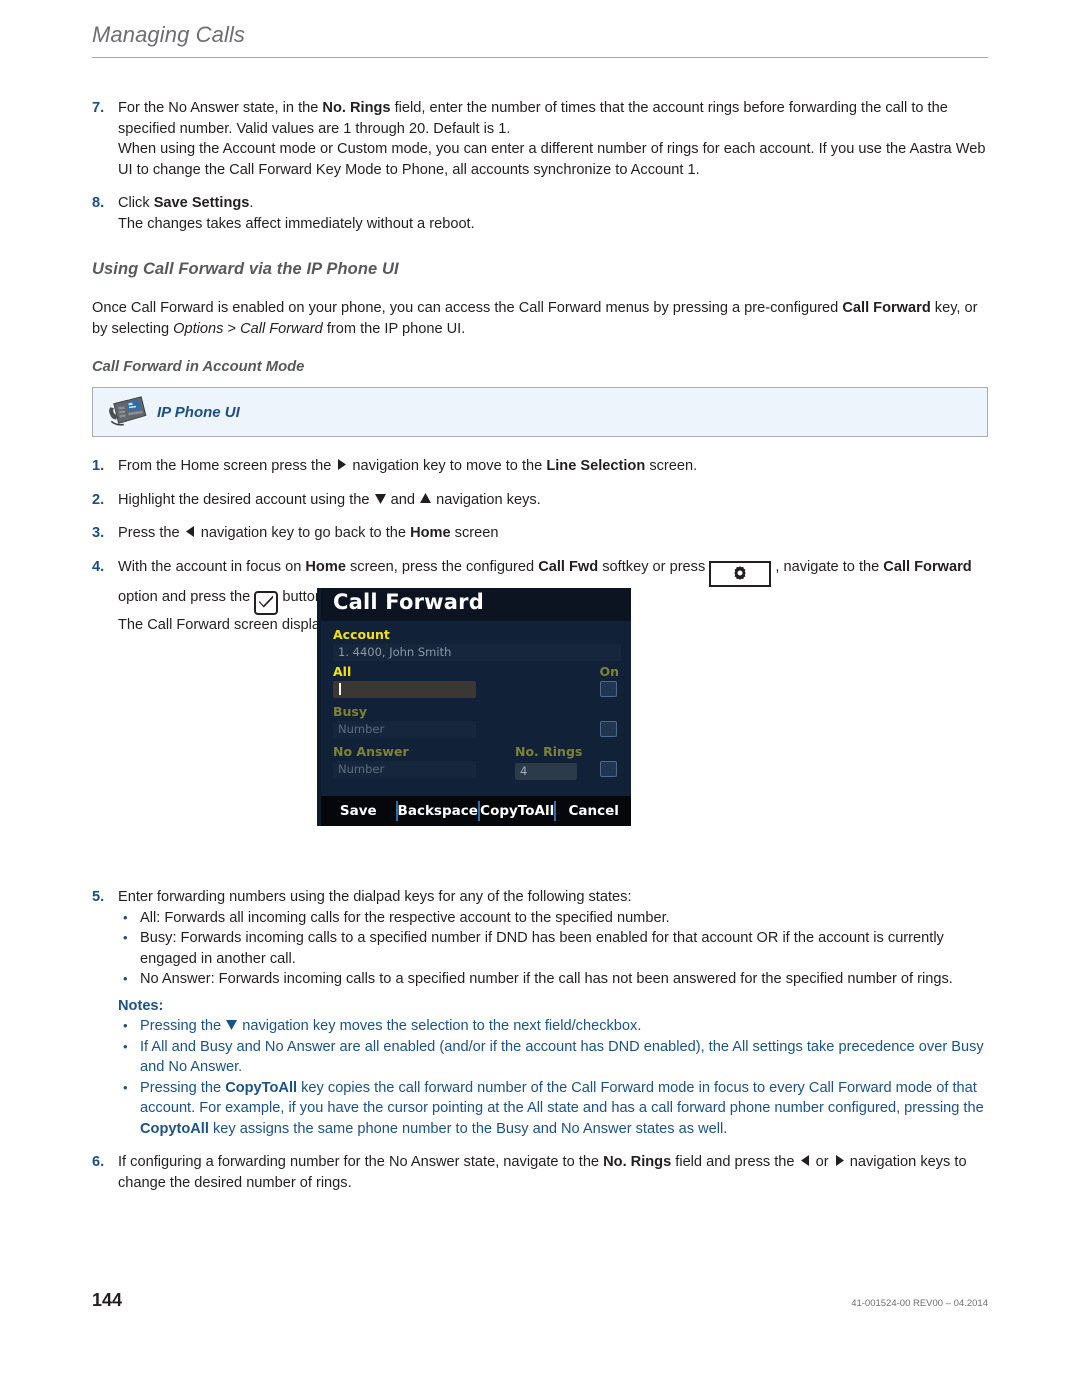 The width and height of the screenshot is (1080, 1397). What do you see at coordinates (98, 1162) in the screenshot?
I see `step-number: 6.` at bounding box center [98, 1162].